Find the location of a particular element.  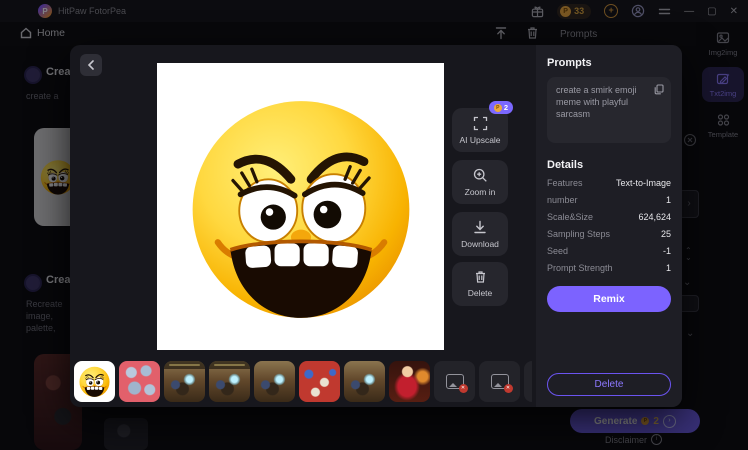

prompts-heading: Prompts is located at coordinates (569, 63).